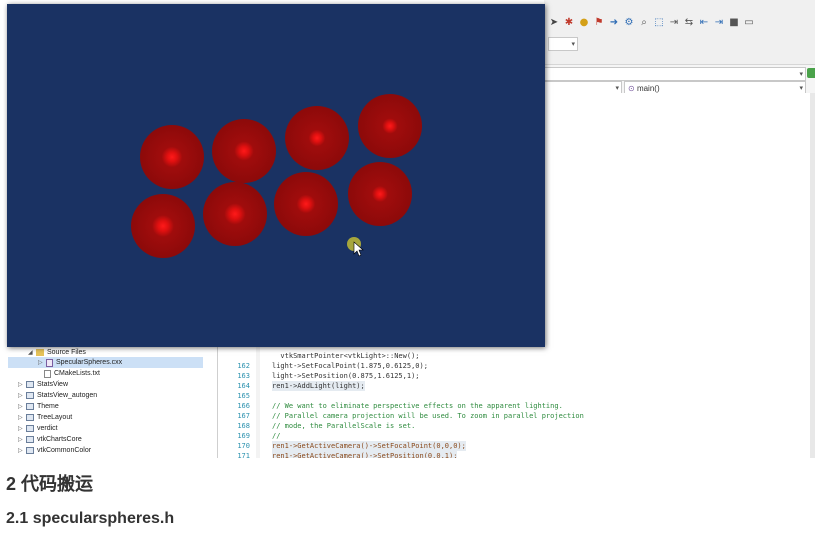 This screenshot has width=815, height=537. Describe the element at coordinates (629, 23) in the screenshot. I see `debug-icon: ⚙` at that location.